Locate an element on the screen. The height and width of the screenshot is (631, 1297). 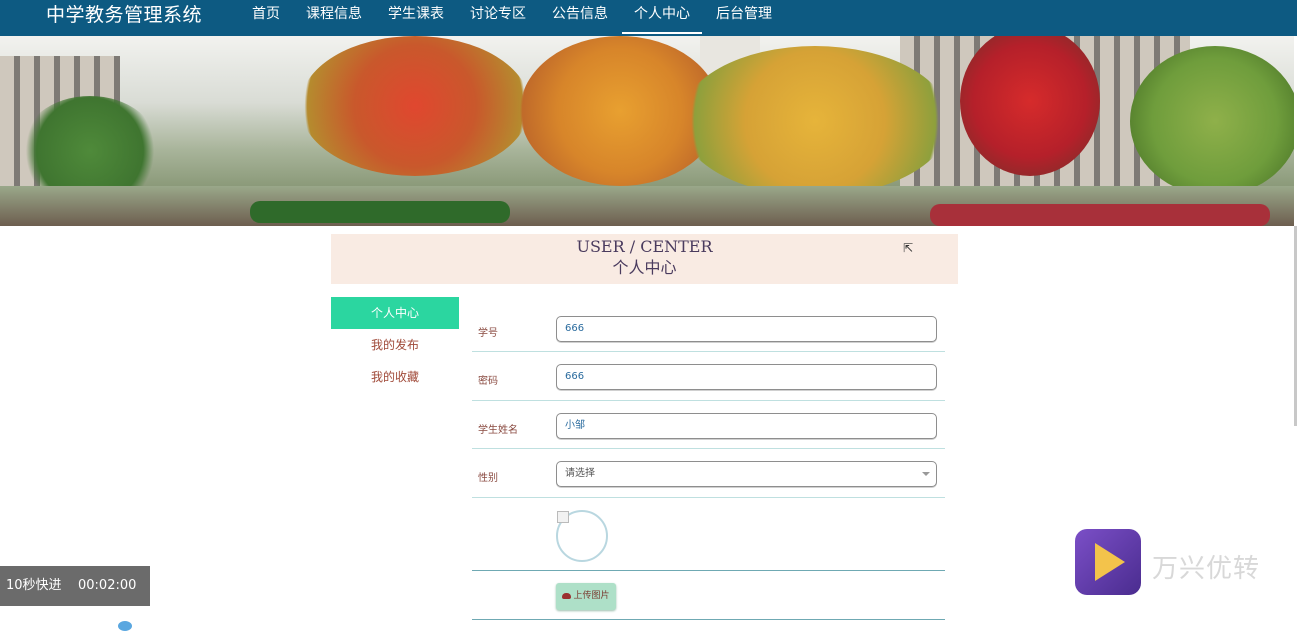
play-icon is located at coordinates (1110, 562).